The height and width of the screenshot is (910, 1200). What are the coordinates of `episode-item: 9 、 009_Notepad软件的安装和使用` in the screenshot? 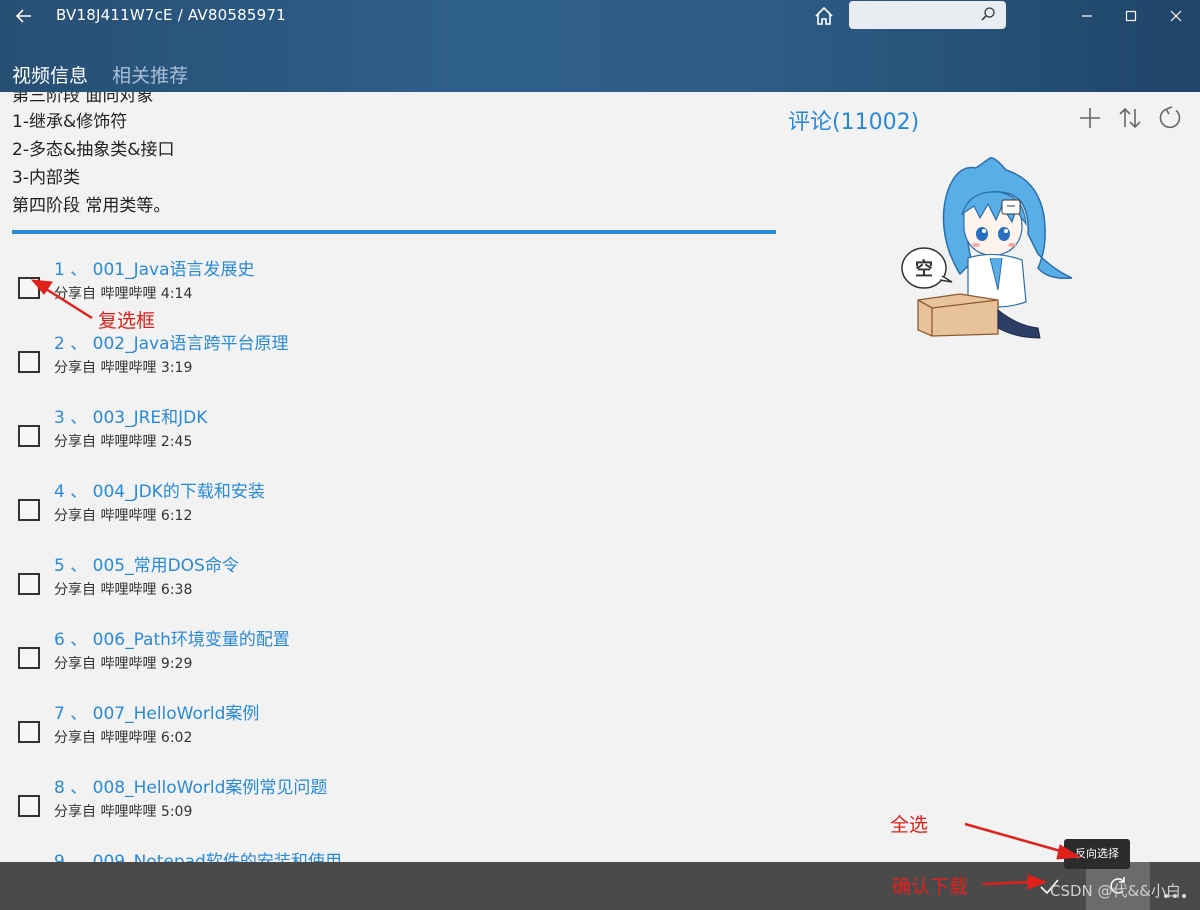 It's located at (395, 854).